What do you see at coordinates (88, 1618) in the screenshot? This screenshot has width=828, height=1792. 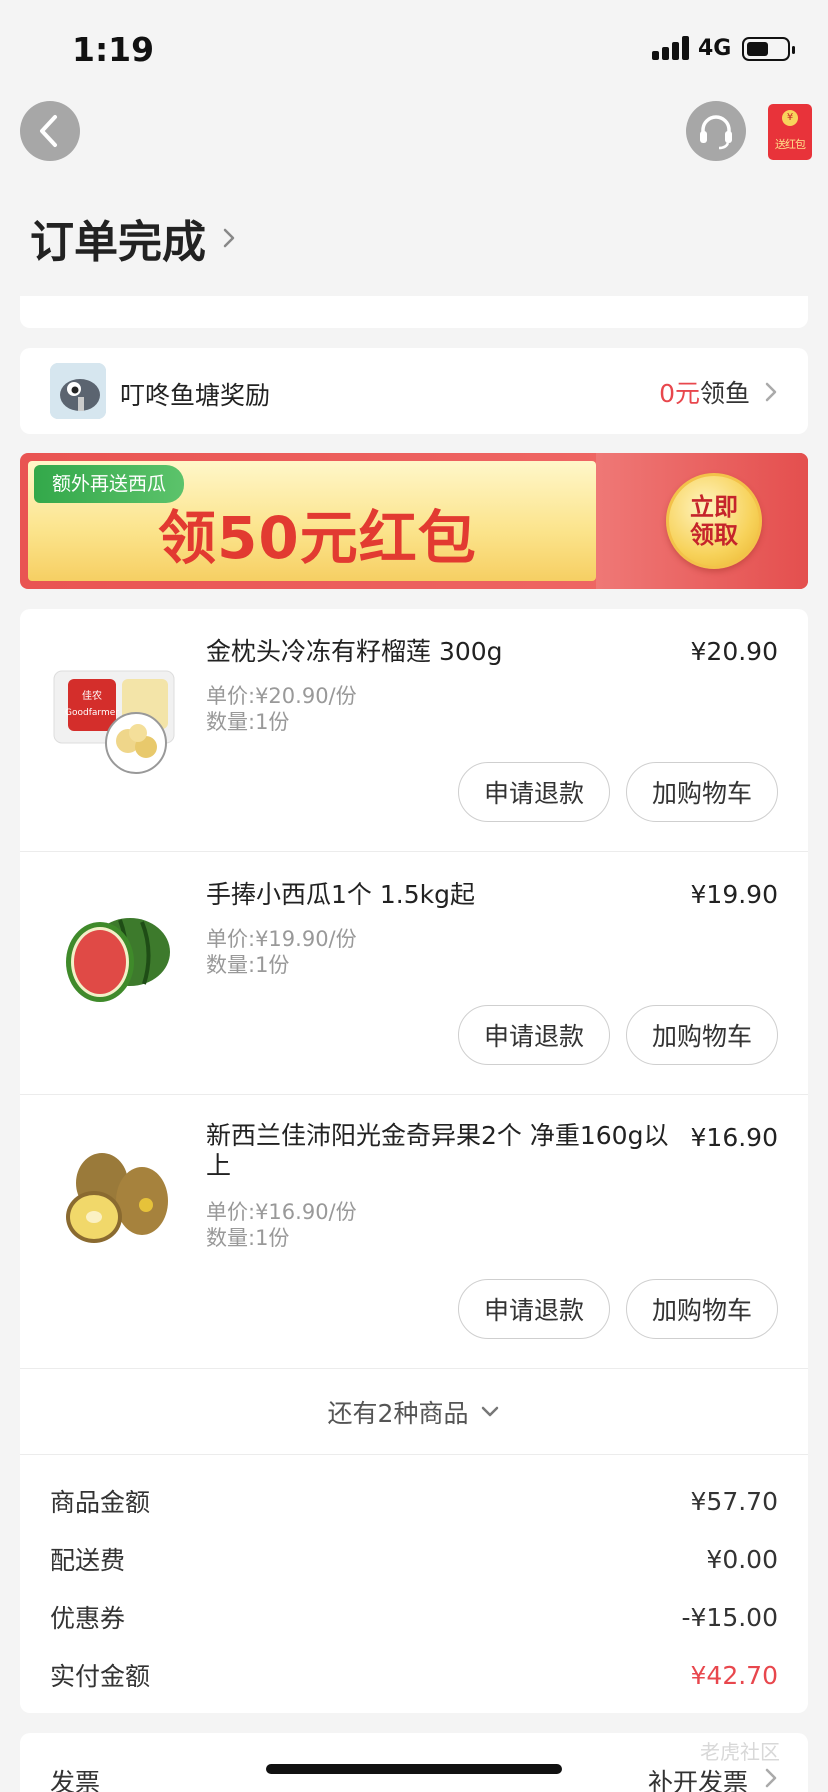 I see `summary-label: 优惠券` at bounding box center [88, 1618].